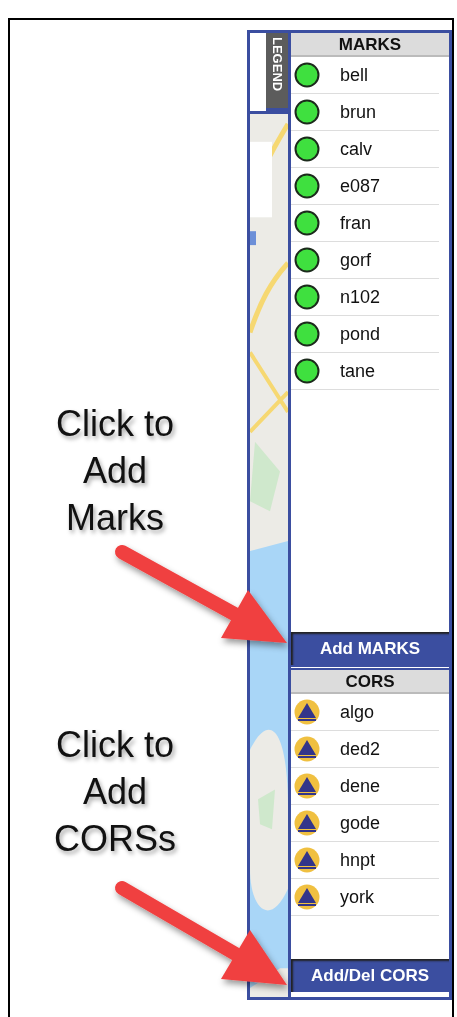  I want to click on station-name: dene, so click(360, 786).